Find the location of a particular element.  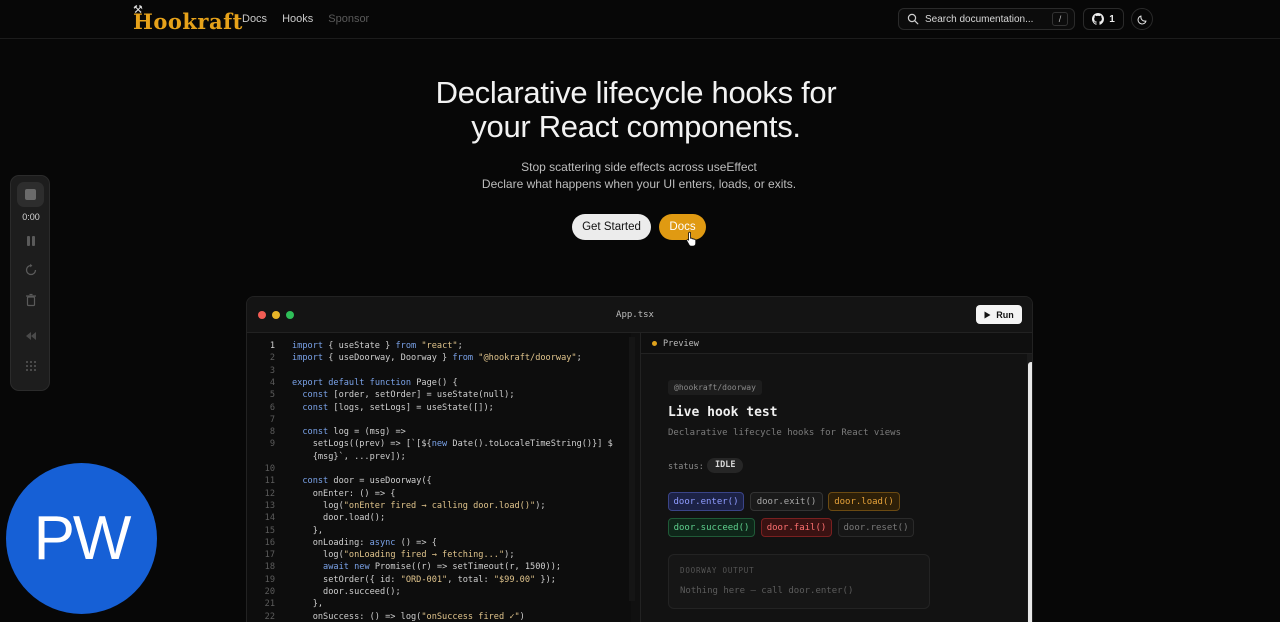

code-line: 16 onLoading: async () => { is located at coordinates (439, 544).